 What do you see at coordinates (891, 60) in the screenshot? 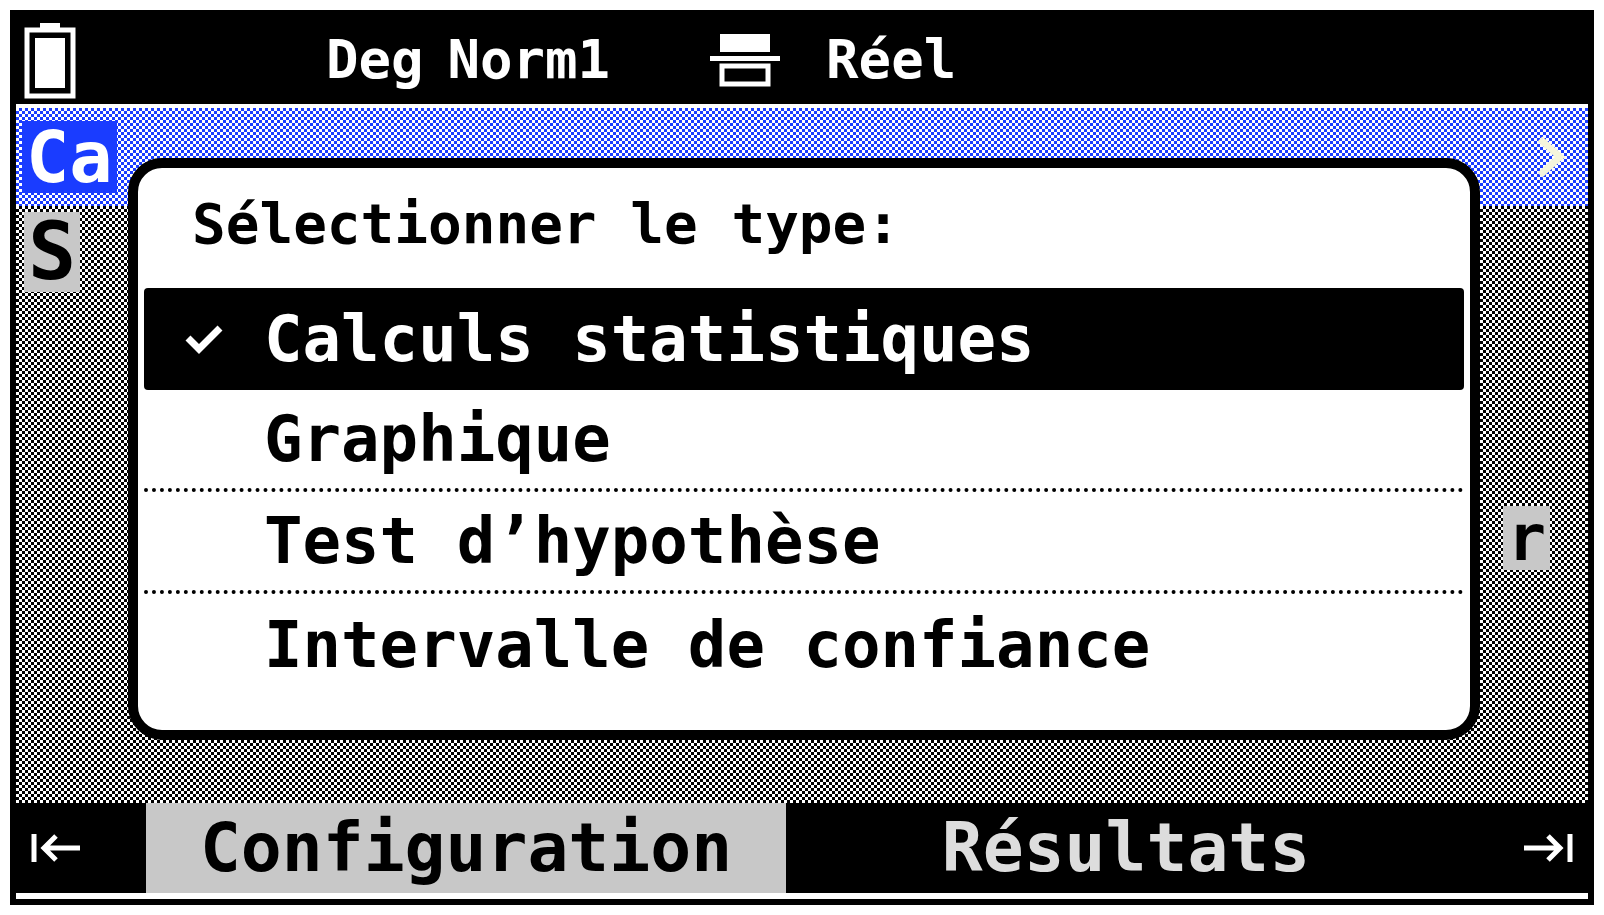
I see `number-mode: Réel` at bounding box center [891, 60].